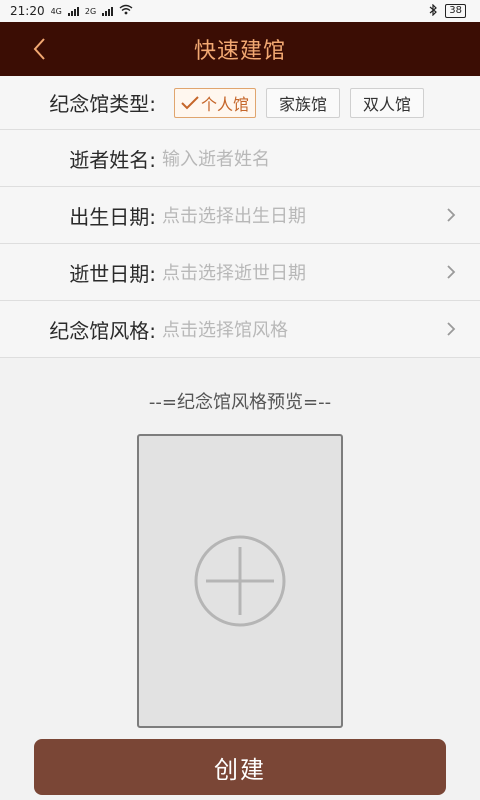  Describe the element at coordinates (455, 11) in the screenshot. I see `battery-indicator: 38` at that location.